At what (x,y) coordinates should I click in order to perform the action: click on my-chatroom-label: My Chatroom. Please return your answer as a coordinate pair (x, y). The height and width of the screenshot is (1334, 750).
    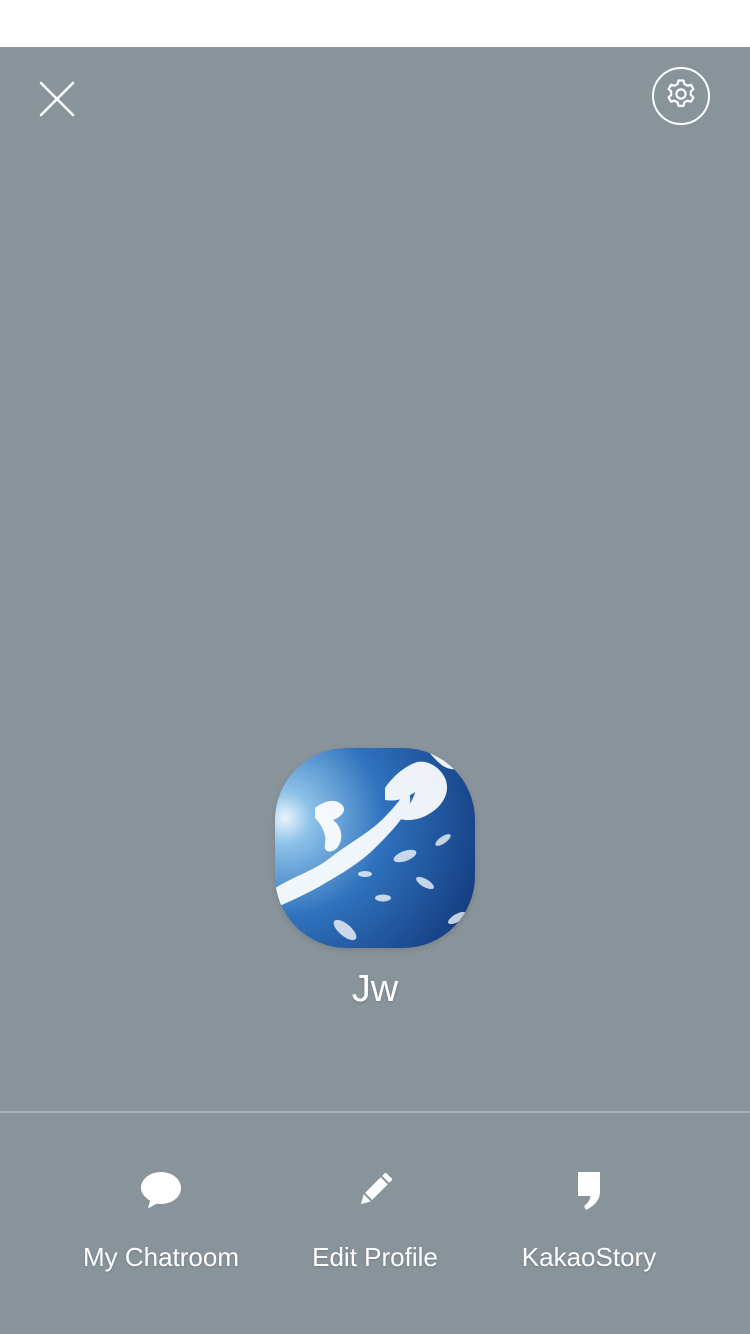
    Looking at the image, I should click on (161, 1257).